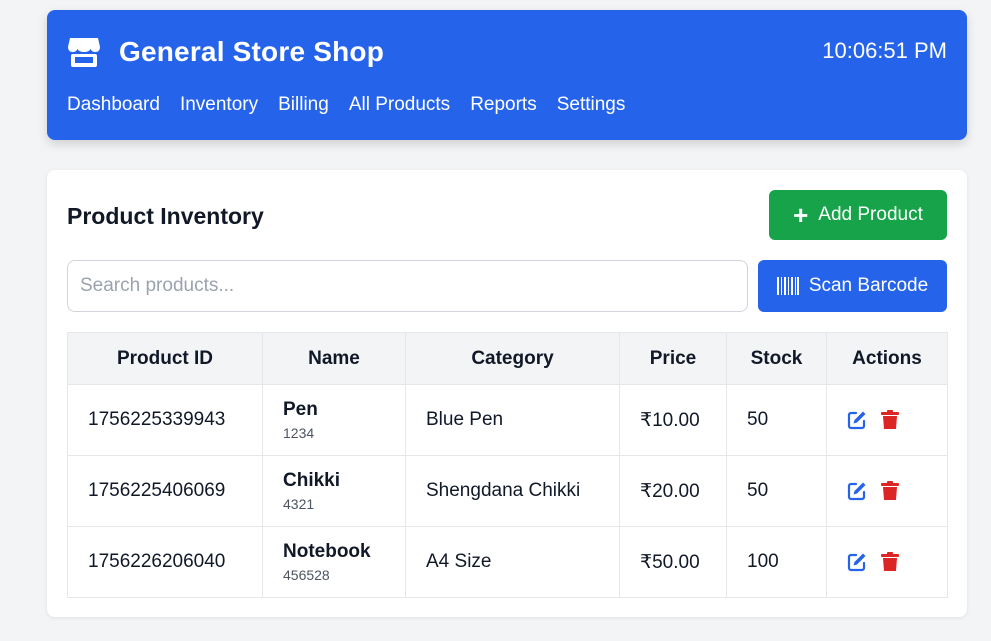  I want to click on col-actions: Actions, so click(887, 358).